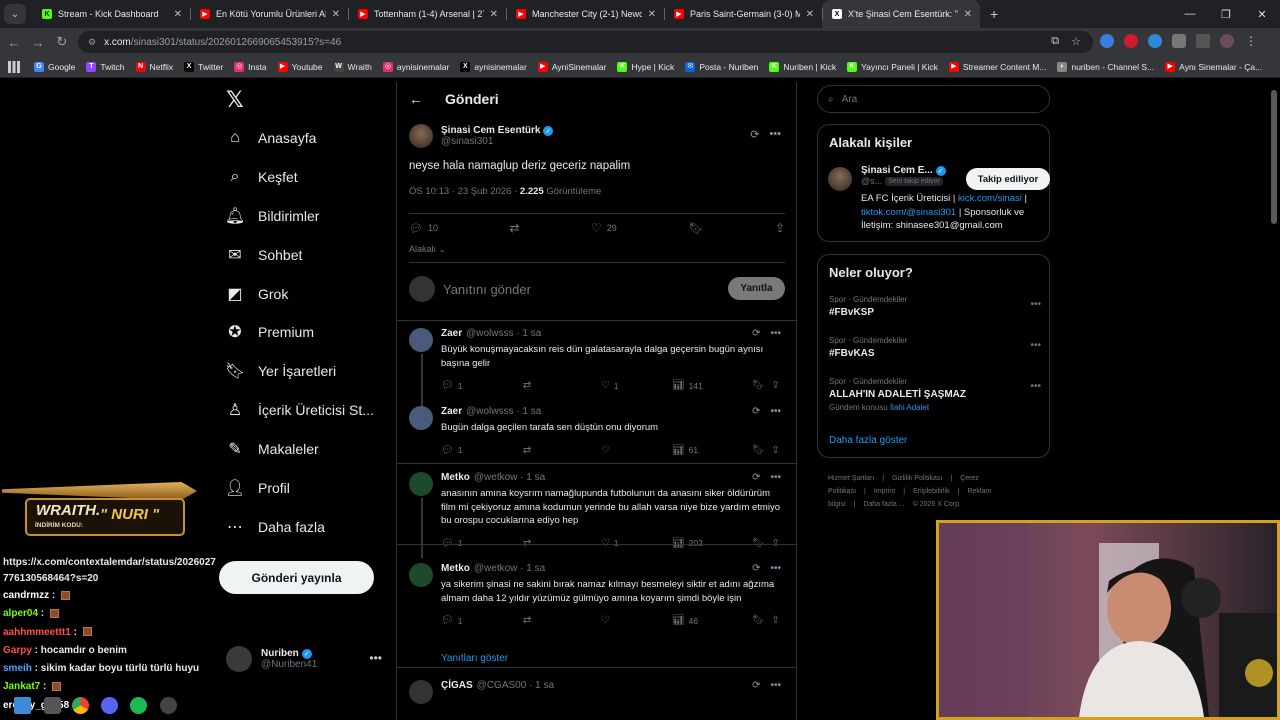 The height and width of the screenshot is (720, 1280). I want to click on nav-item-profile: 👤︎ Profil, so click(257, 488).